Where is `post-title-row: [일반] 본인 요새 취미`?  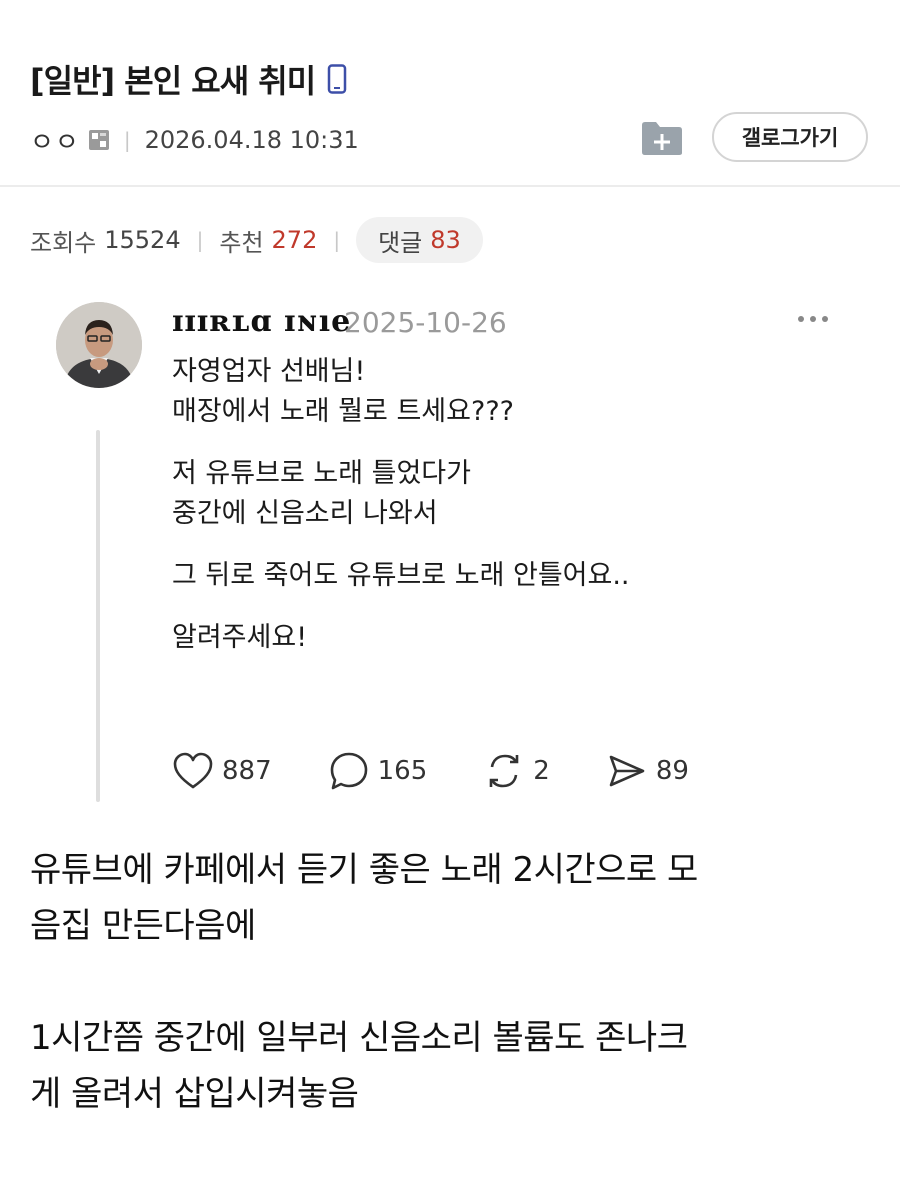 post-title-row: [일반] 본인 요새 취미 is located at coordinates (188, 79).